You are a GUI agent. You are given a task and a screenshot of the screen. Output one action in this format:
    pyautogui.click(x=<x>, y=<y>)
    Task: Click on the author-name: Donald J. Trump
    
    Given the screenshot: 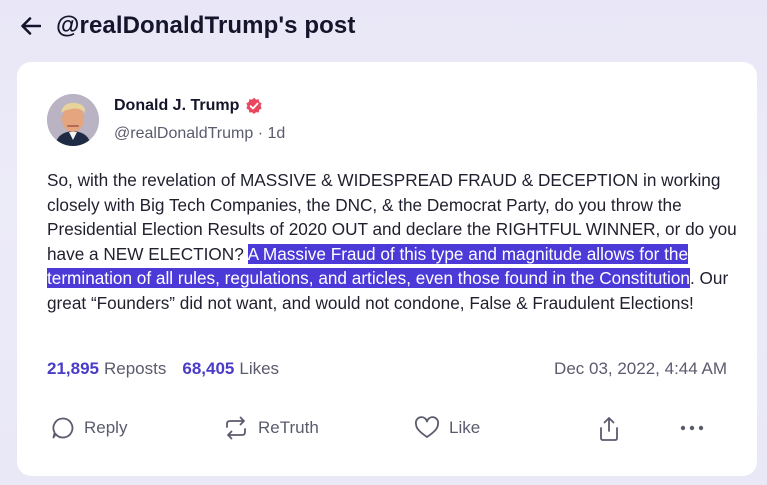 What is the action you would take?
    pyautogui.click(x=176, y=106)
    